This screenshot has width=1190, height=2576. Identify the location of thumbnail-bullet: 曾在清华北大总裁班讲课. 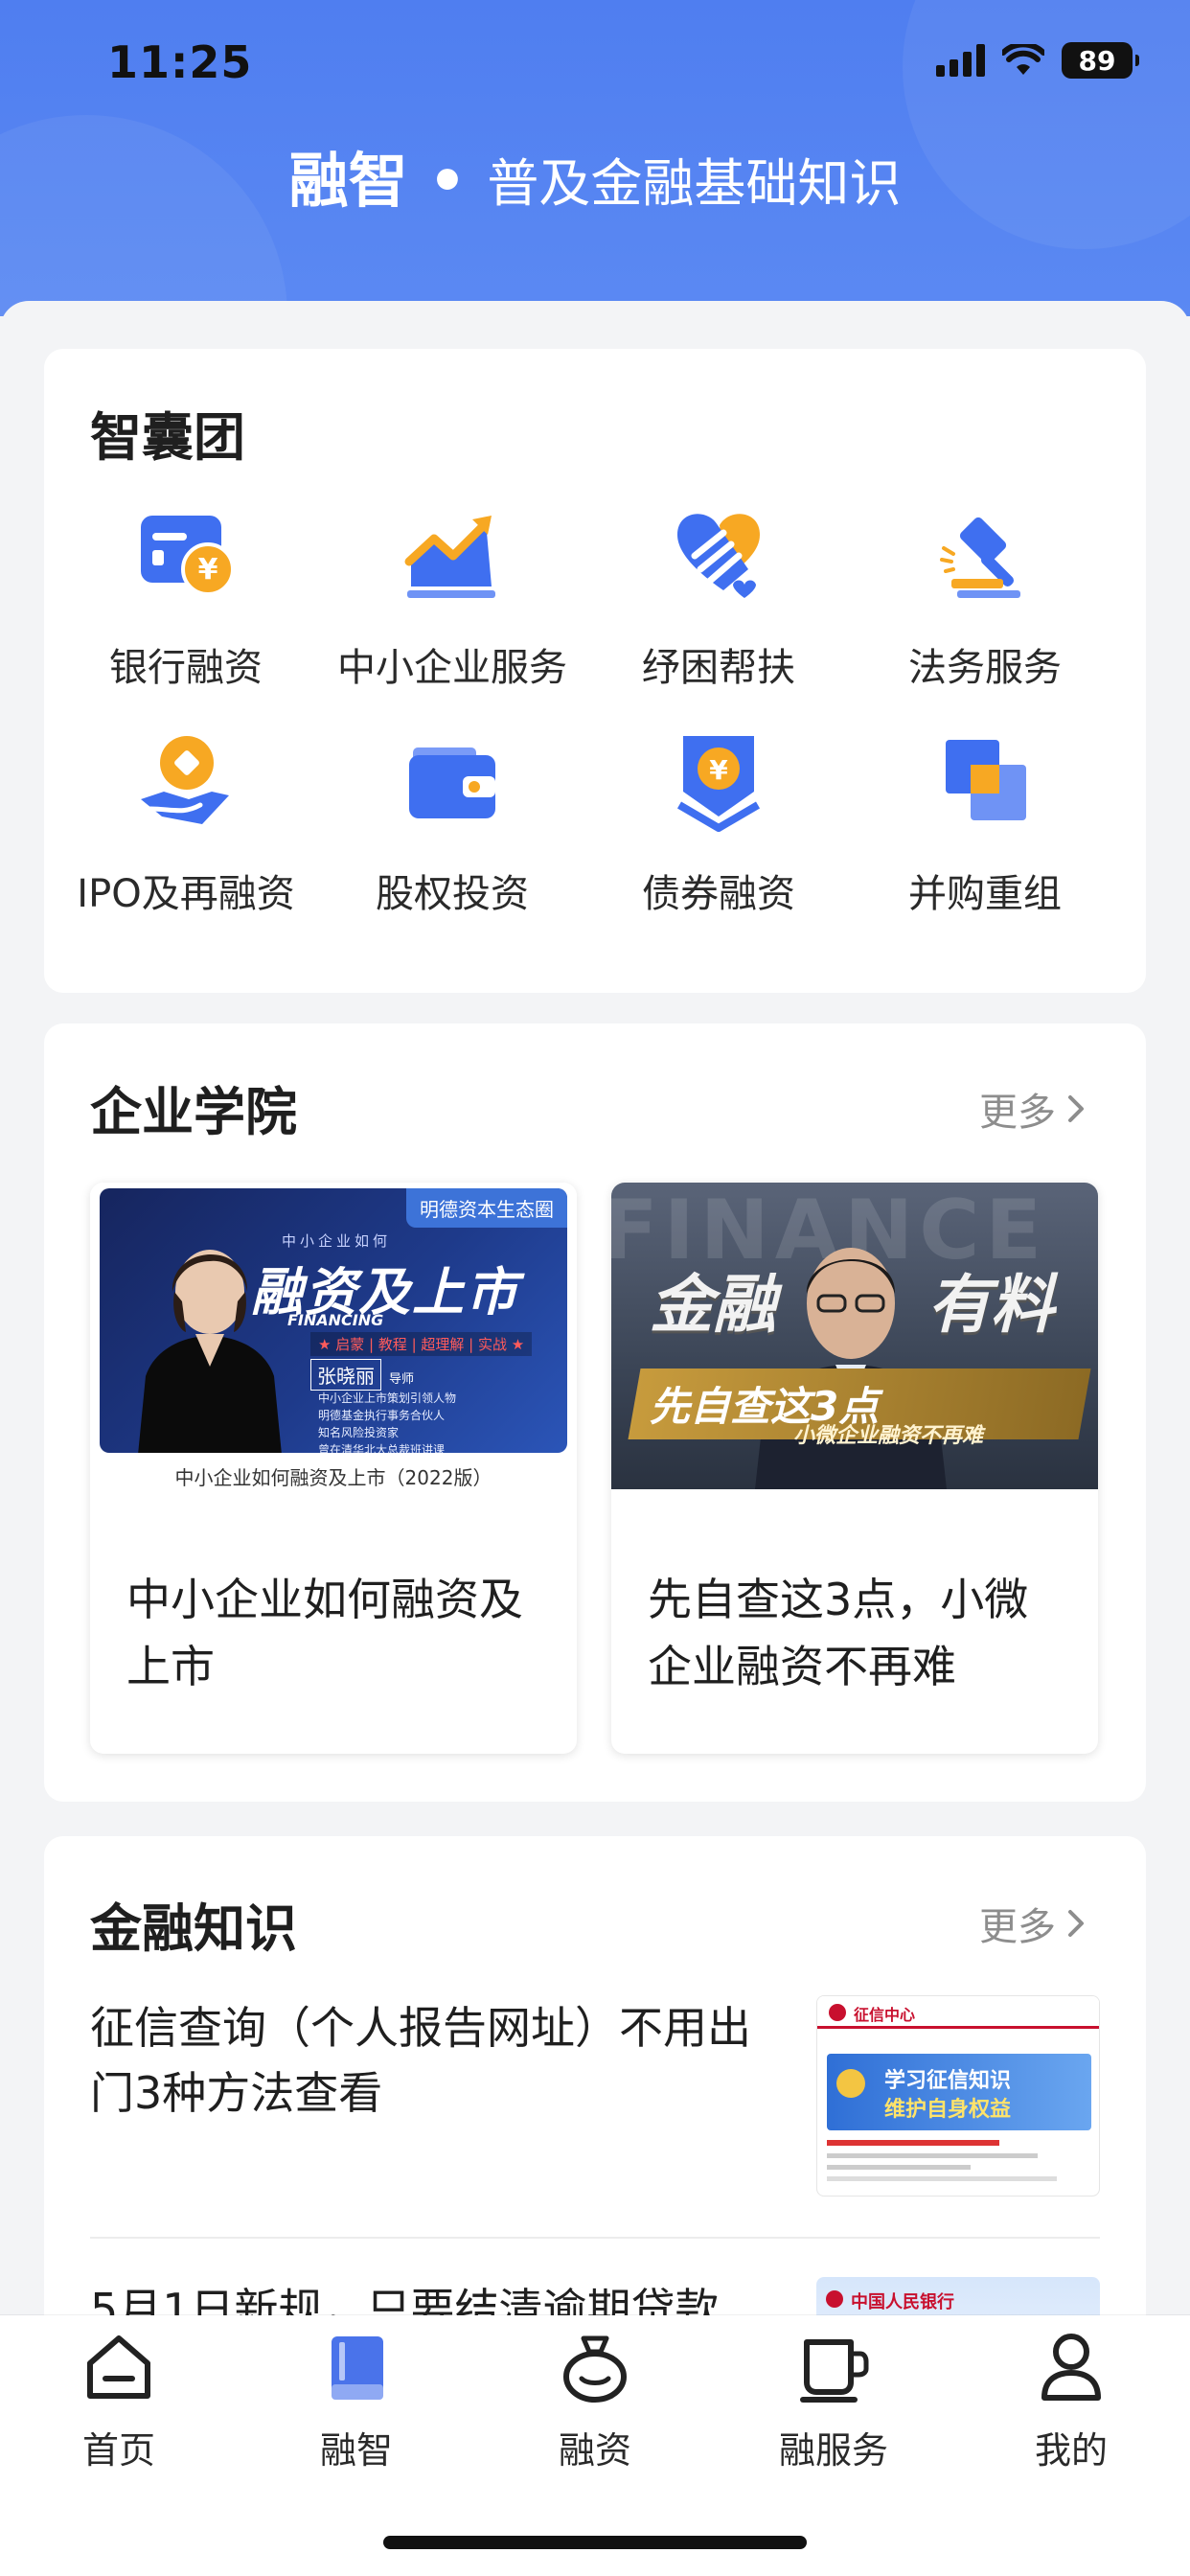
(382, 1448).